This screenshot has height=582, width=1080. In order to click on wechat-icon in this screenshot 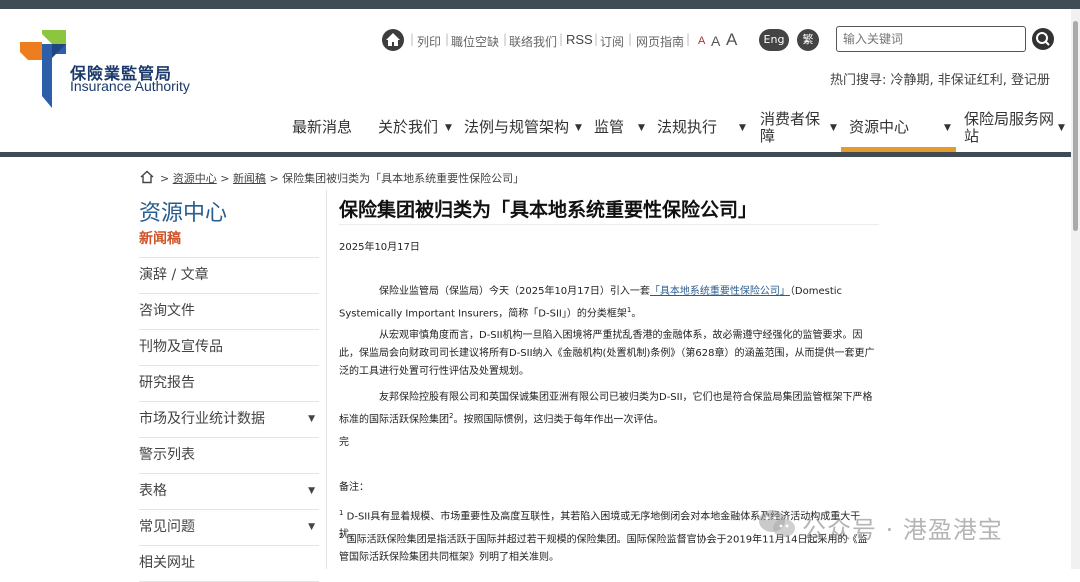, I will do `click(777, 523)`.